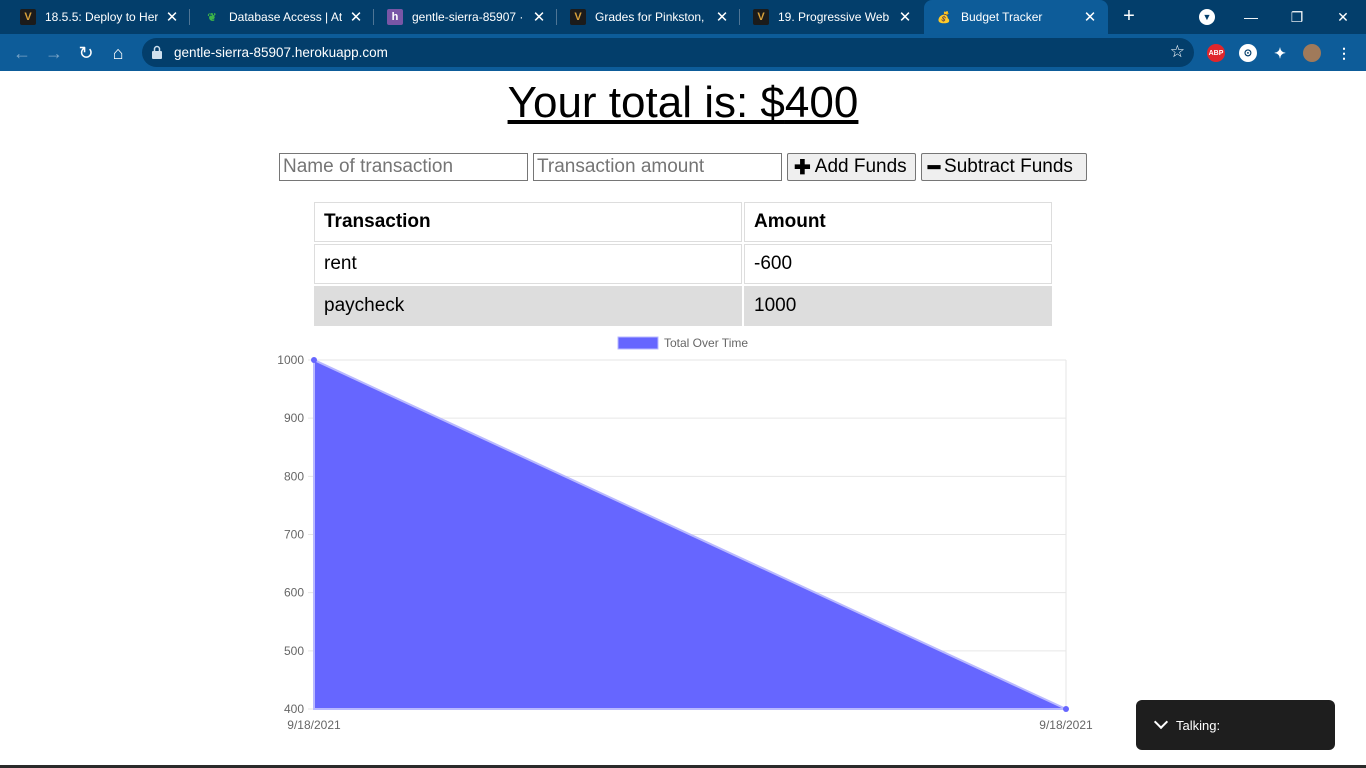 Image resolution: width=1366 pixels, height=768 pixels. Describe the element at coordinates (638, 343) in the screenshot. I see `legend-swatch` at that location.